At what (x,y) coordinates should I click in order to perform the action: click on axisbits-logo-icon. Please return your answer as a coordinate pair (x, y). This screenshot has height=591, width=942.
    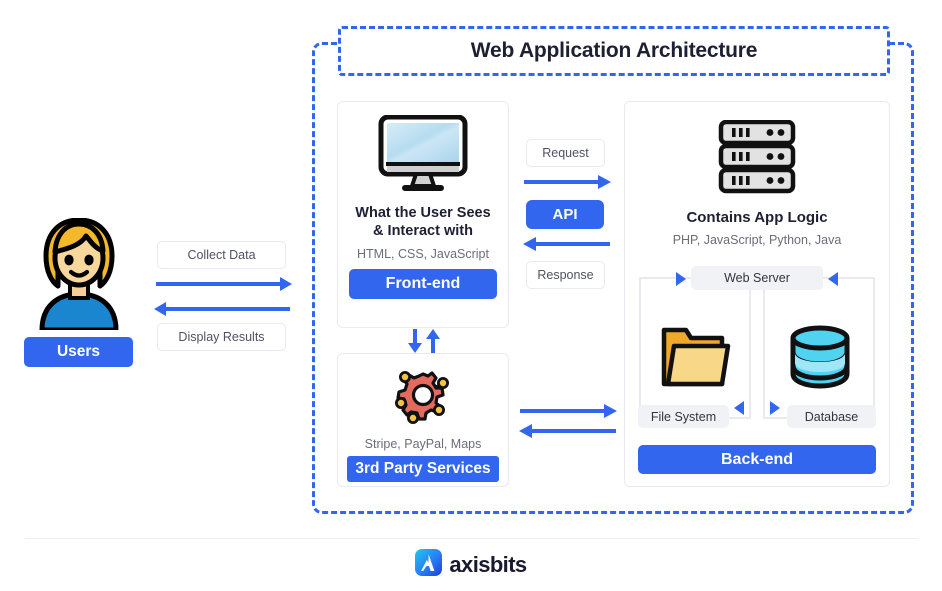
    Looking at the image, I should click on (429, 565).